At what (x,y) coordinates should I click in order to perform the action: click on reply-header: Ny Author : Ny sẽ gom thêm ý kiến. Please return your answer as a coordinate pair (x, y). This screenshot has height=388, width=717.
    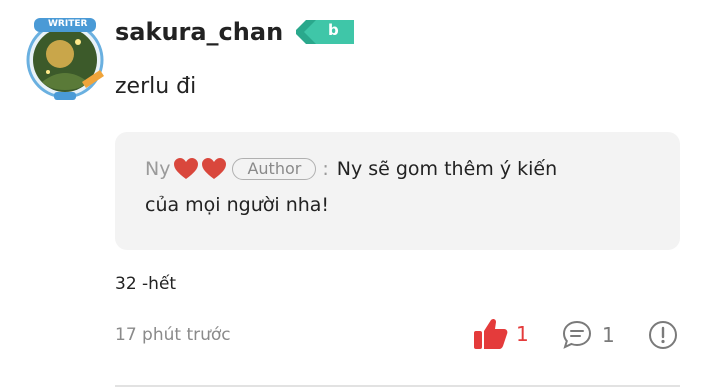
    Looking at the image, I should click on (351, 169).